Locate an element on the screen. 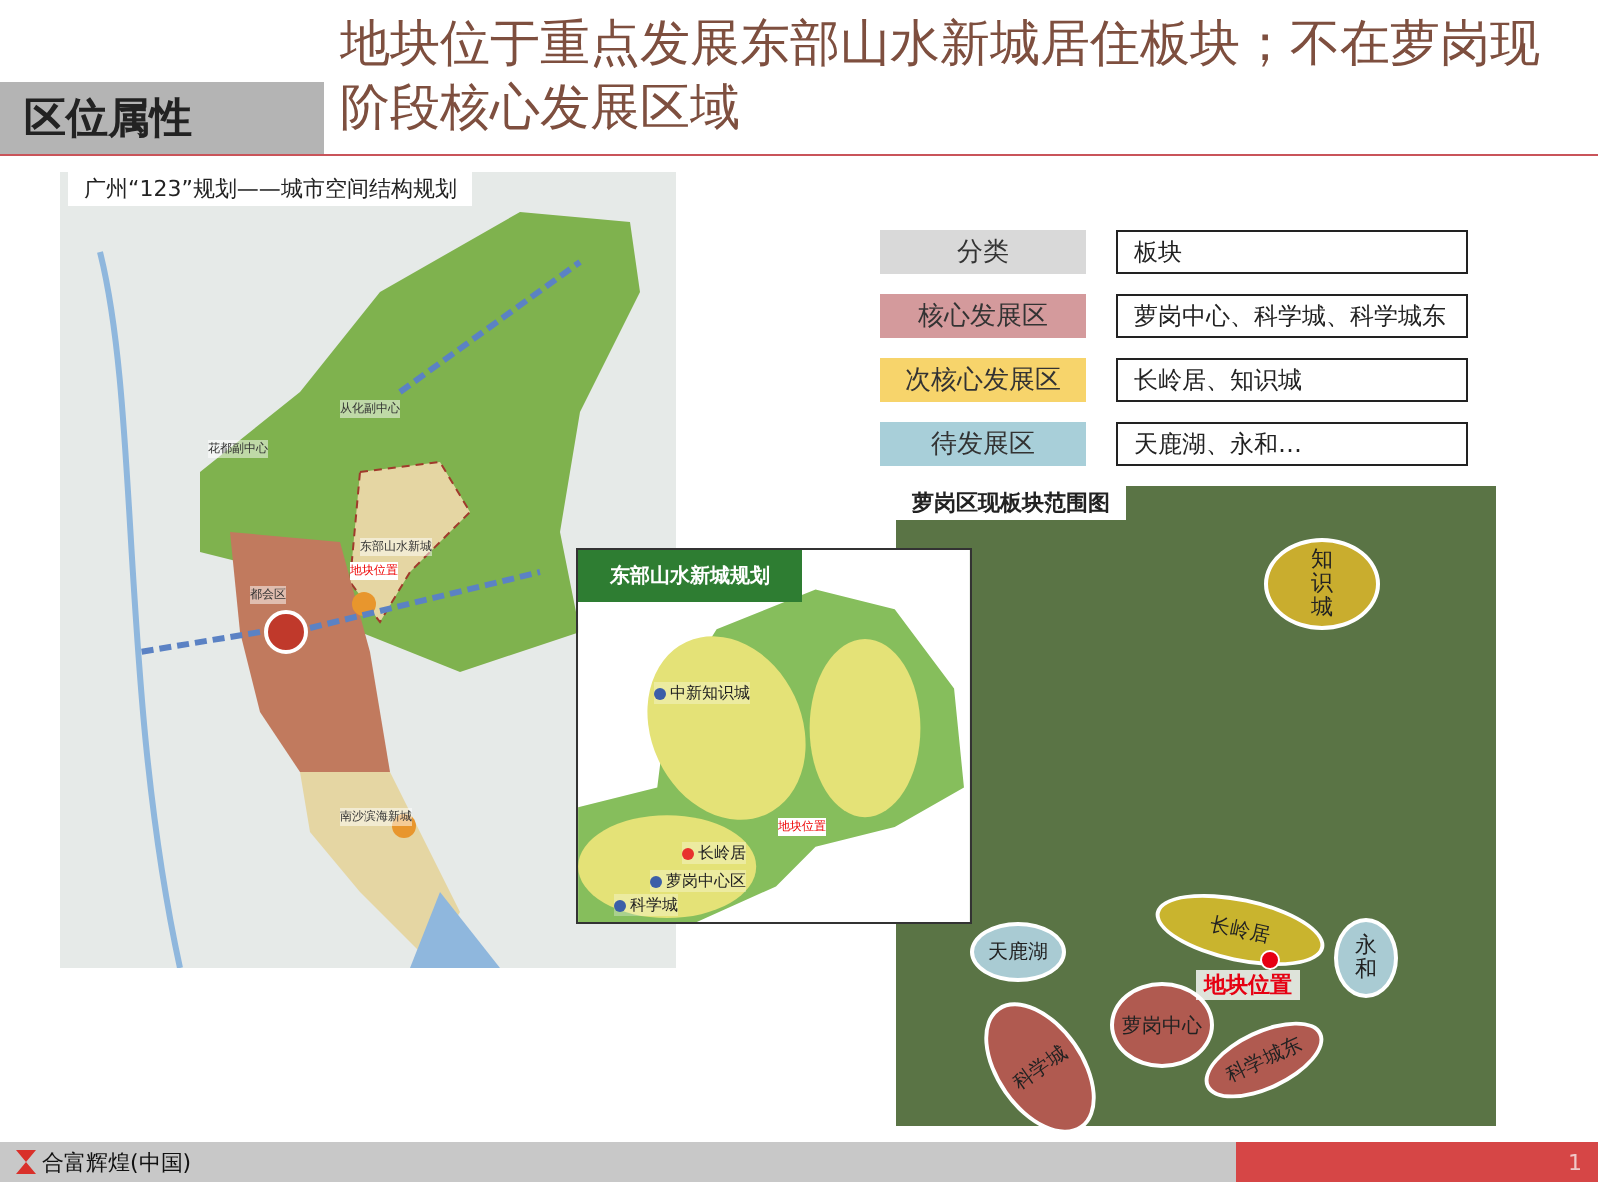 The height and width of the screenshot is (1196, 1598). logo-icon is located at coordinates (26, 1162).